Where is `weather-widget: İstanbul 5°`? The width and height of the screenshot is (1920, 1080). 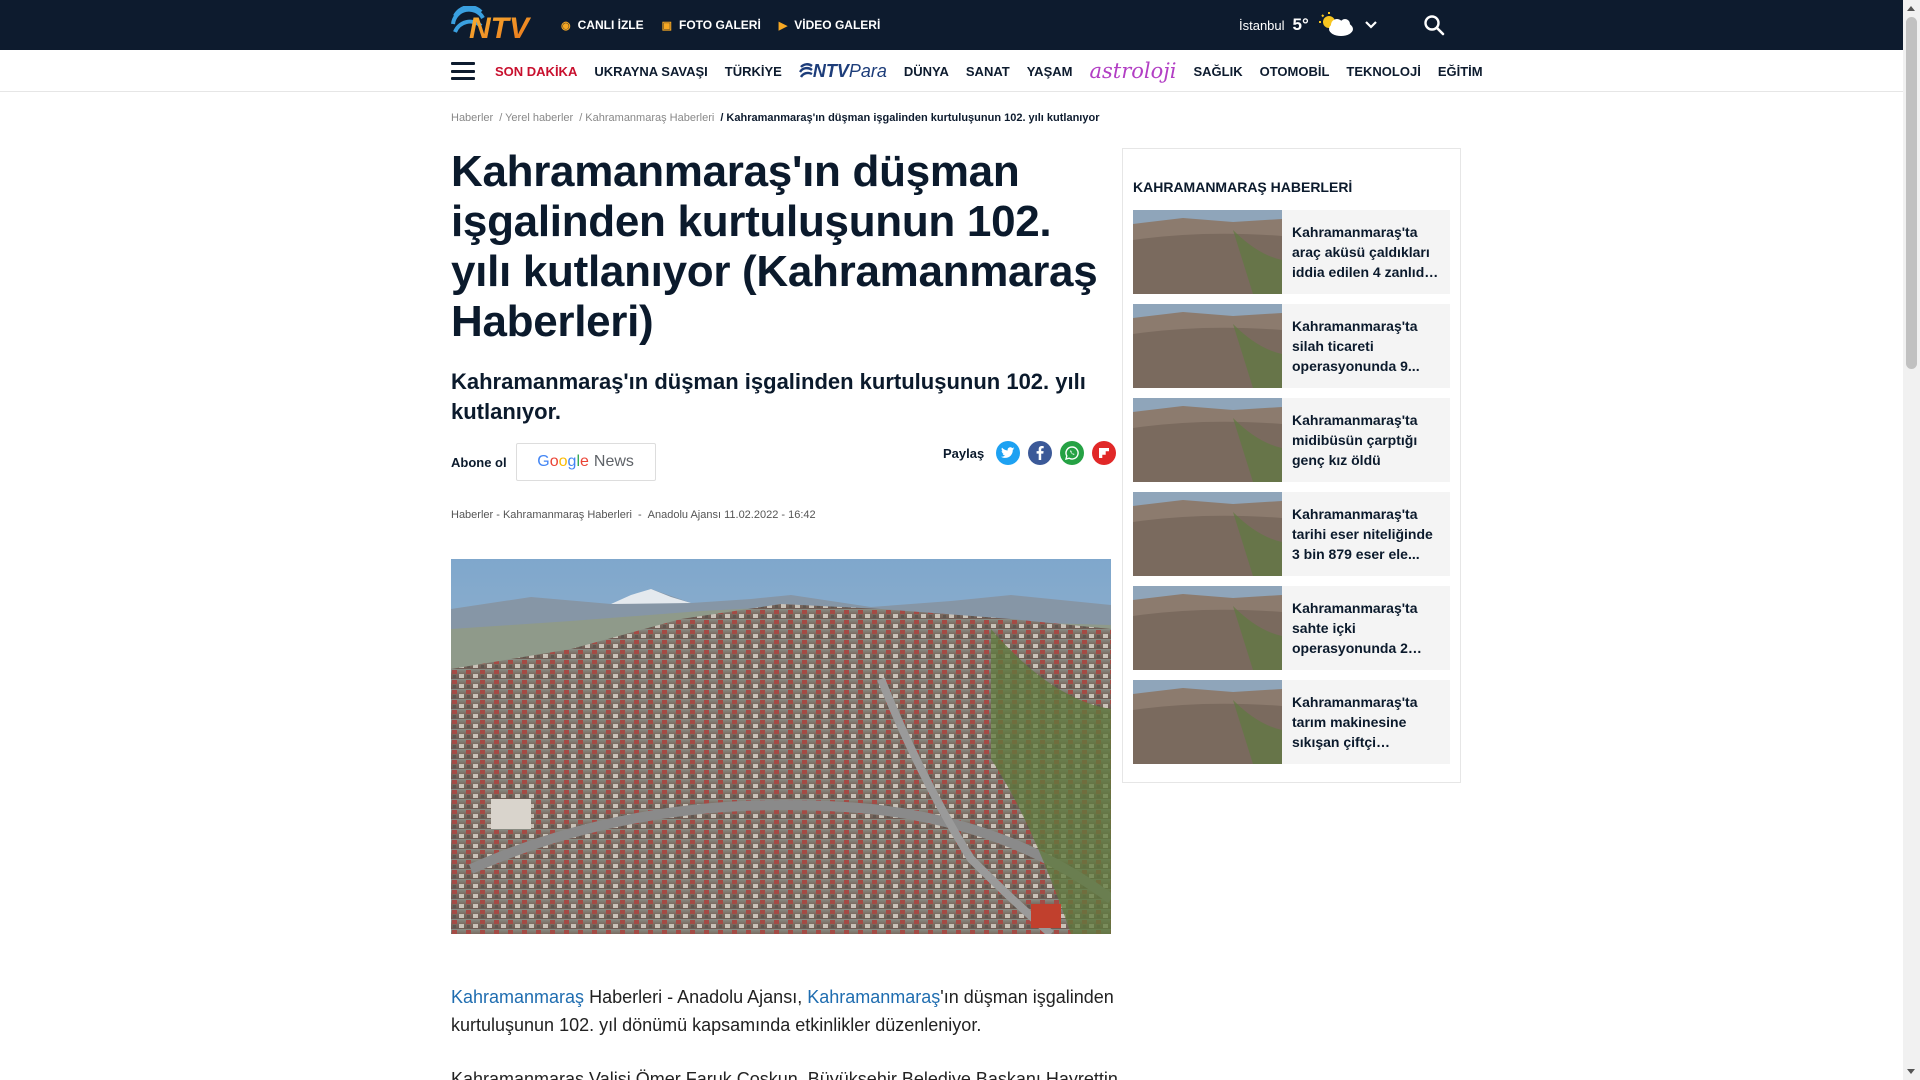 weather-widget: İstanbul 5° is located at coordinates (1309, 25).